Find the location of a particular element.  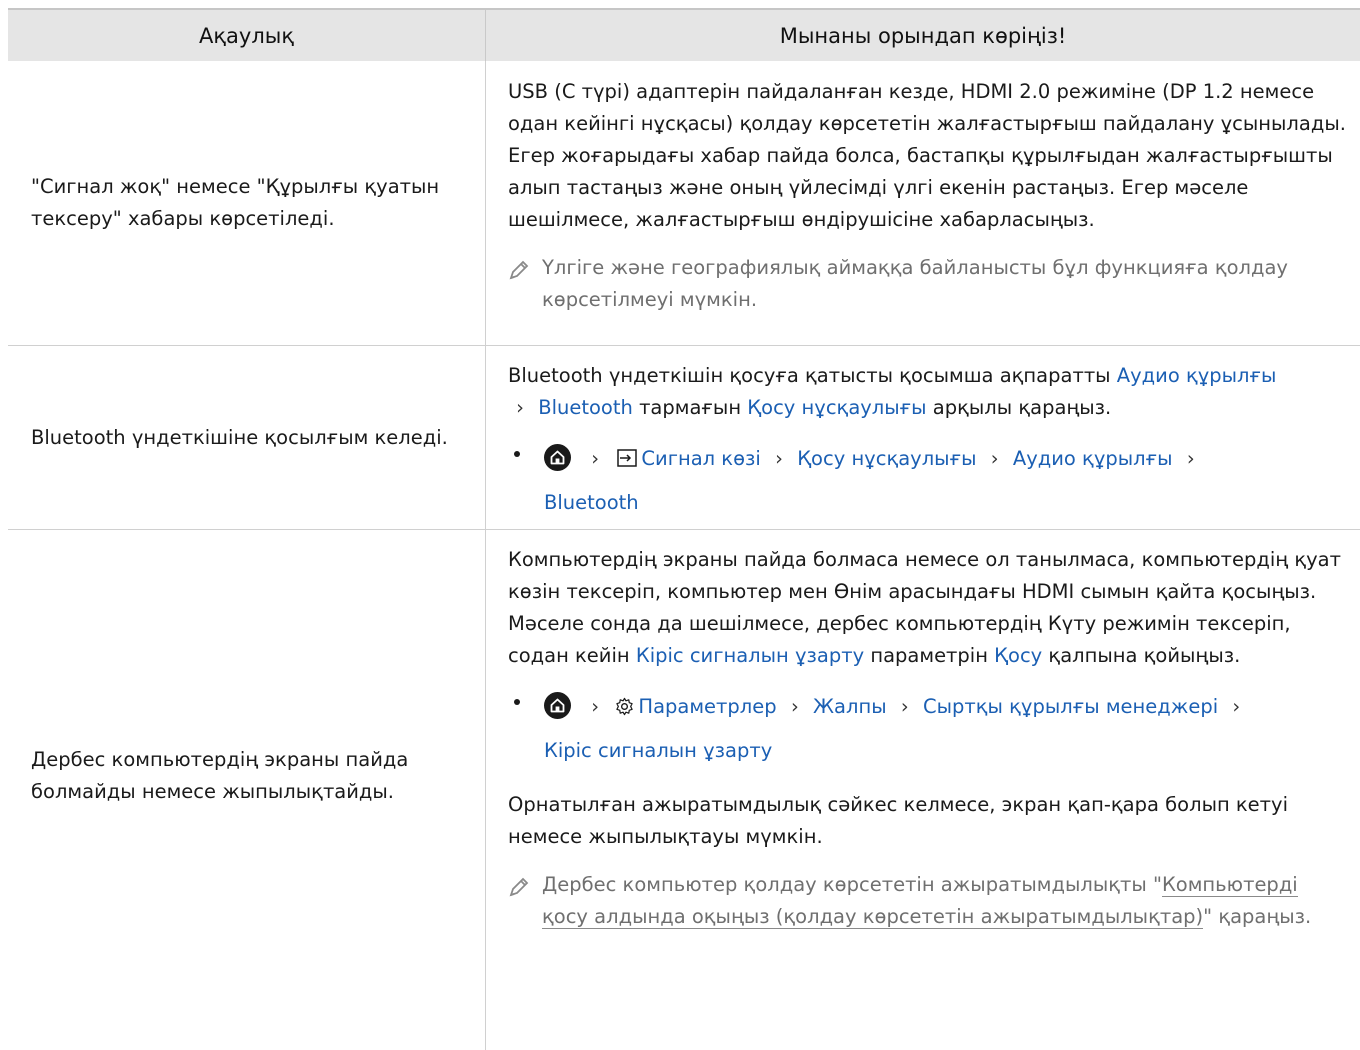

path-general: Жалпы is located at coordinates (850, 706).